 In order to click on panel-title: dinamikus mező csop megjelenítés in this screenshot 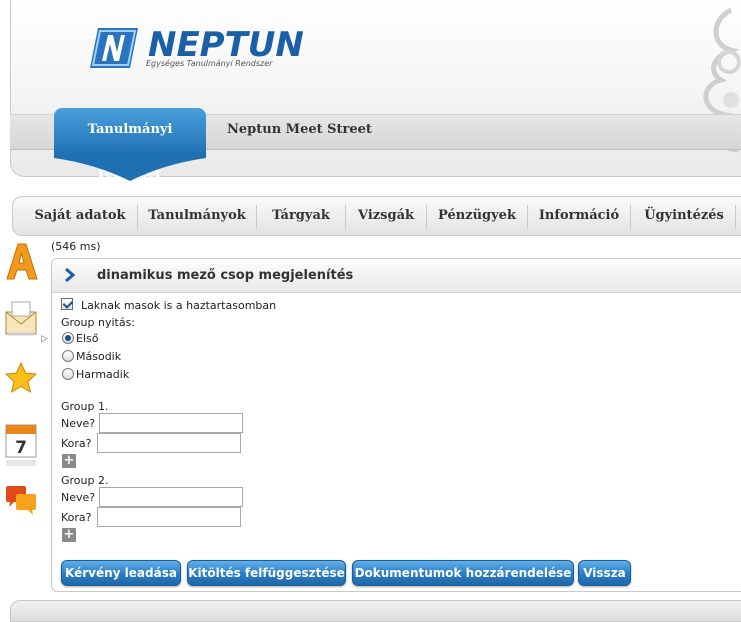, I will do `click(225, 275)`.